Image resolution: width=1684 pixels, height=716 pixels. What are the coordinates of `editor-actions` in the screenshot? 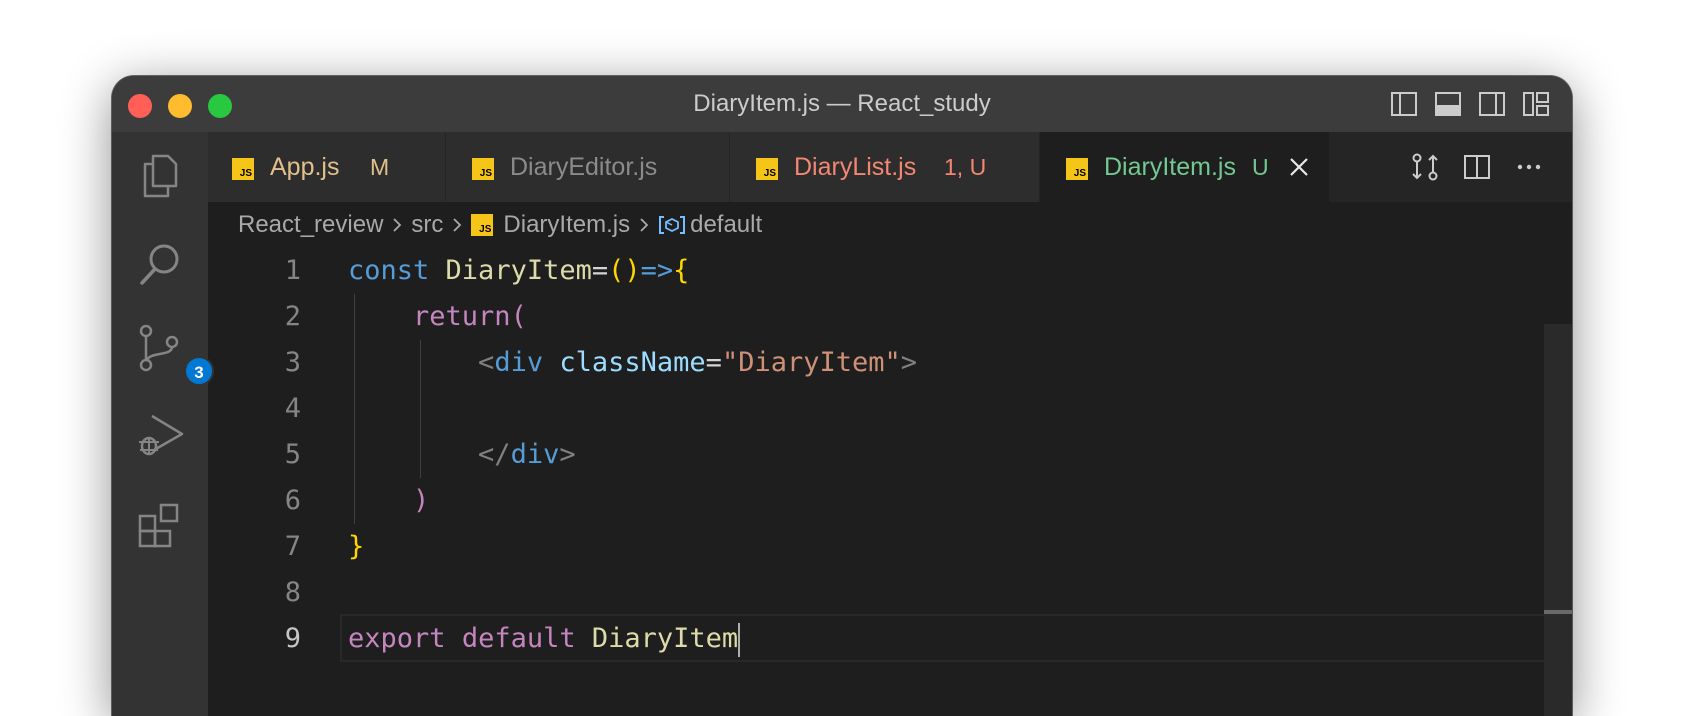 It's located at (1477, 167).